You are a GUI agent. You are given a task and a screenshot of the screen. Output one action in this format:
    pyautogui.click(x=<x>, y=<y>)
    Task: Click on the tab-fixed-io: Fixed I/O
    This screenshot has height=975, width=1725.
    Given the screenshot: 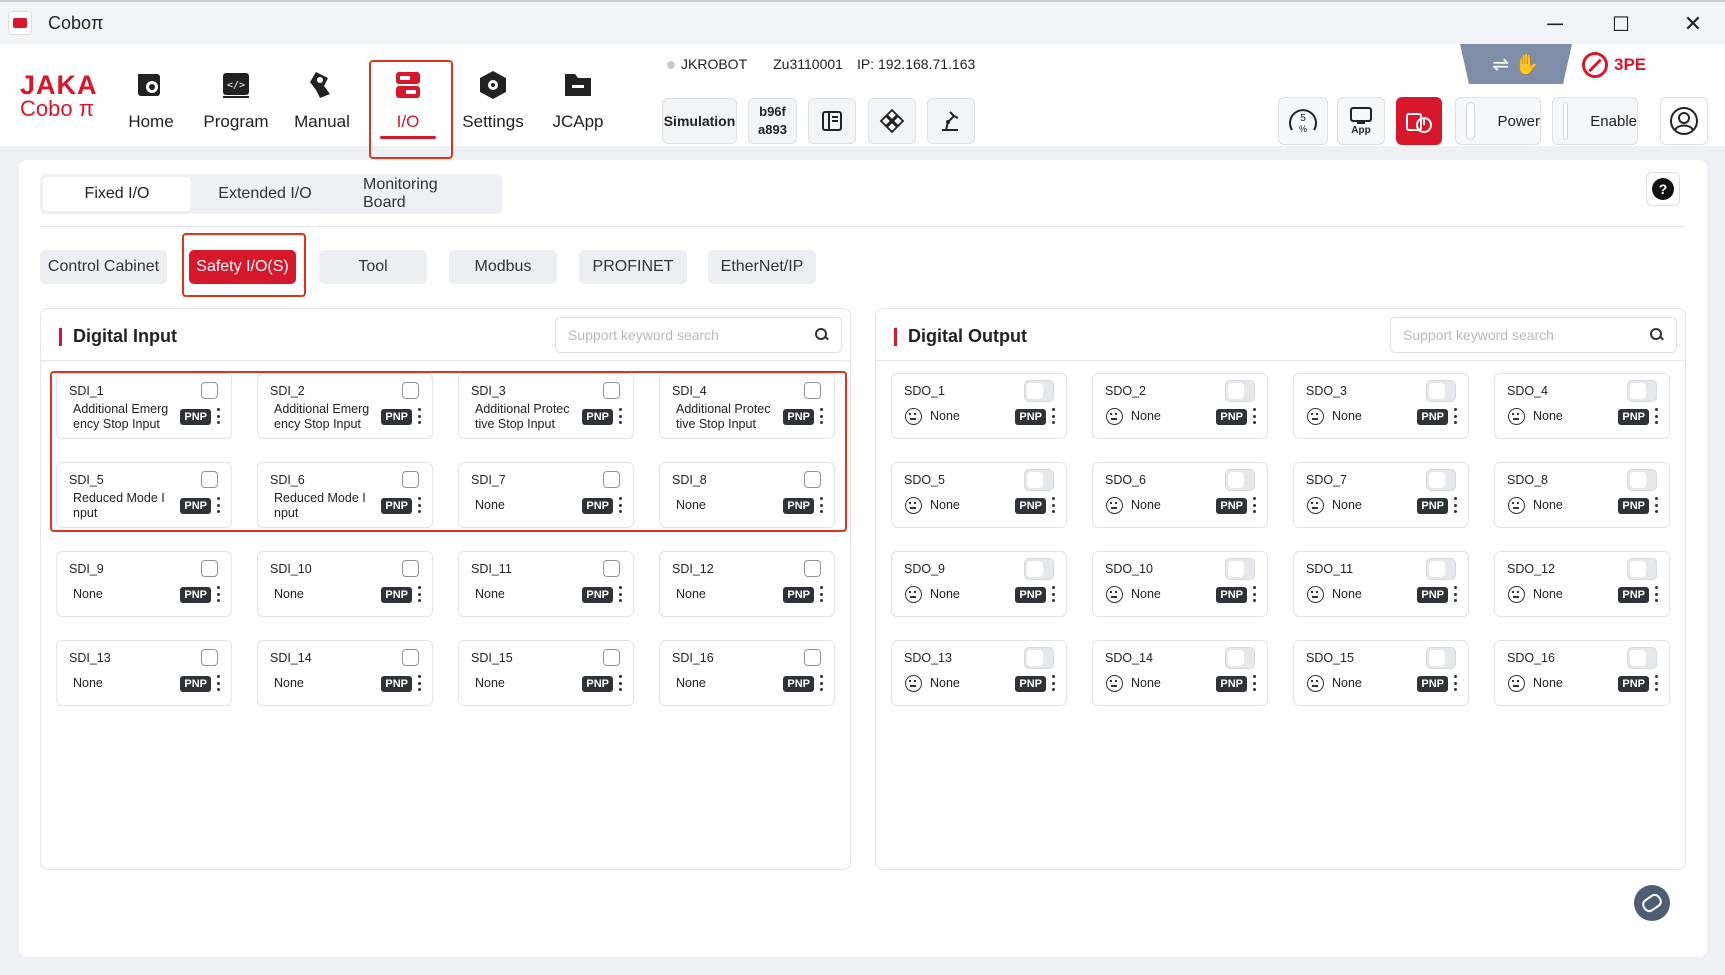 What is the action you would take?
    pyautogui.click(x=117, y=194)
    